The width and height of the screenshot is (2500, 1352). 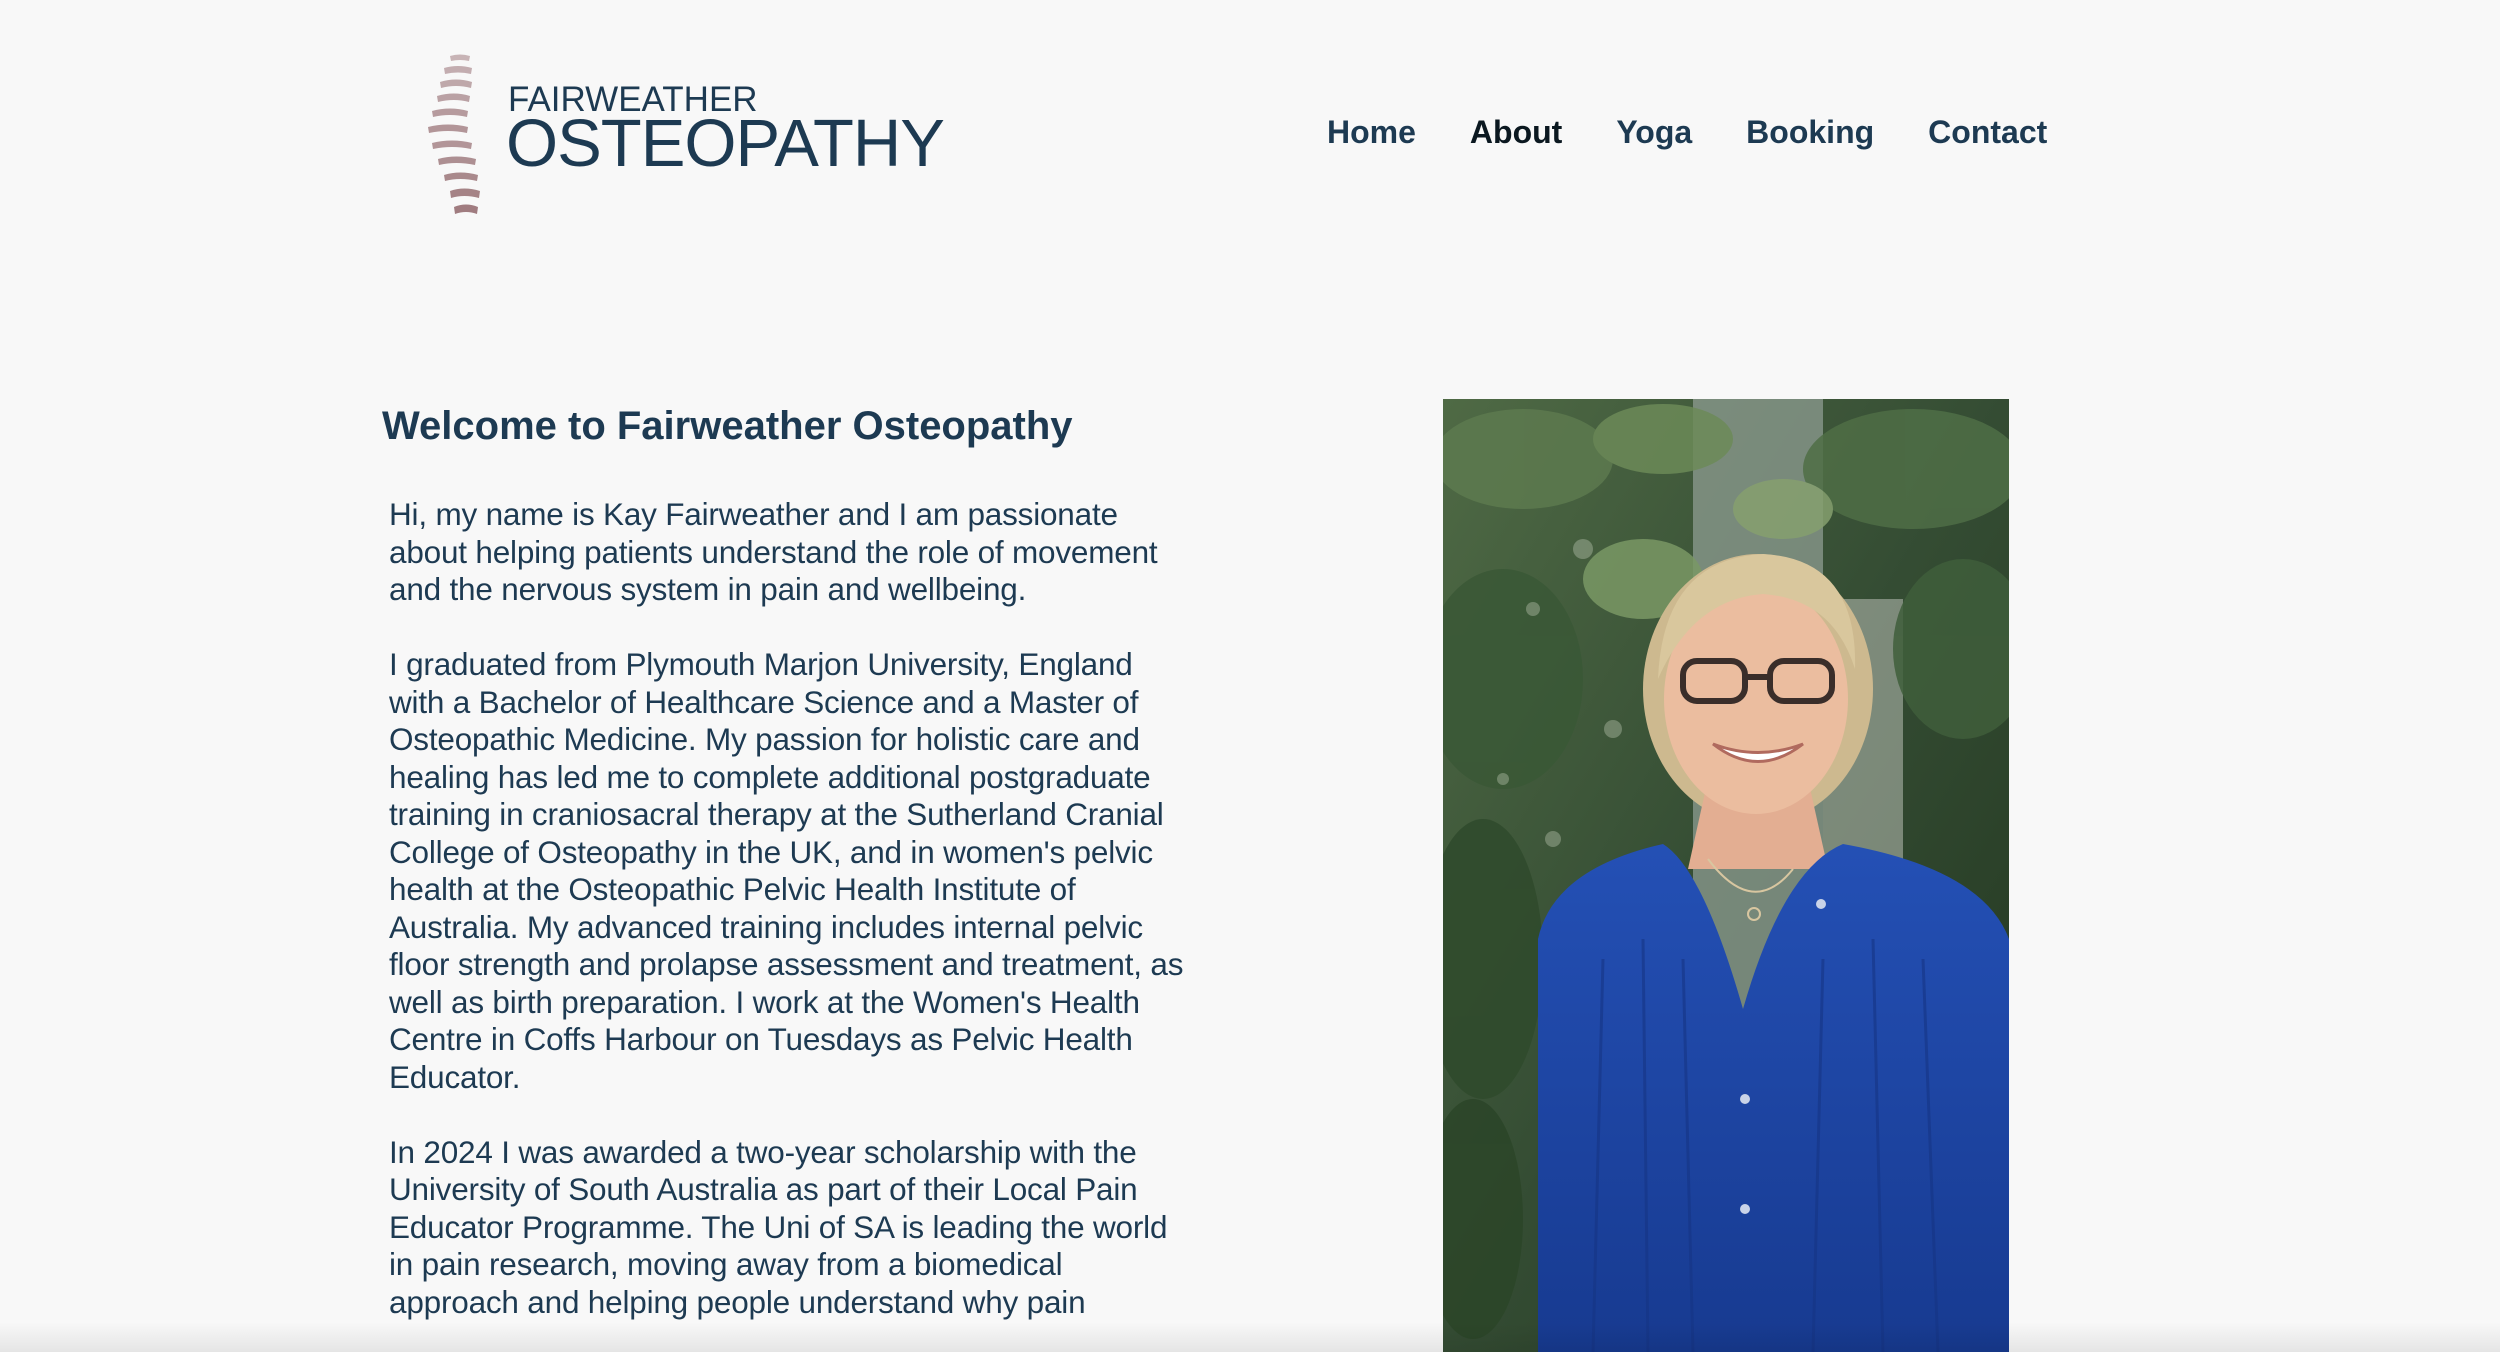 I want to click on main-nav: Home About Yoga Booking Contact, so click(x=1687, y=132).